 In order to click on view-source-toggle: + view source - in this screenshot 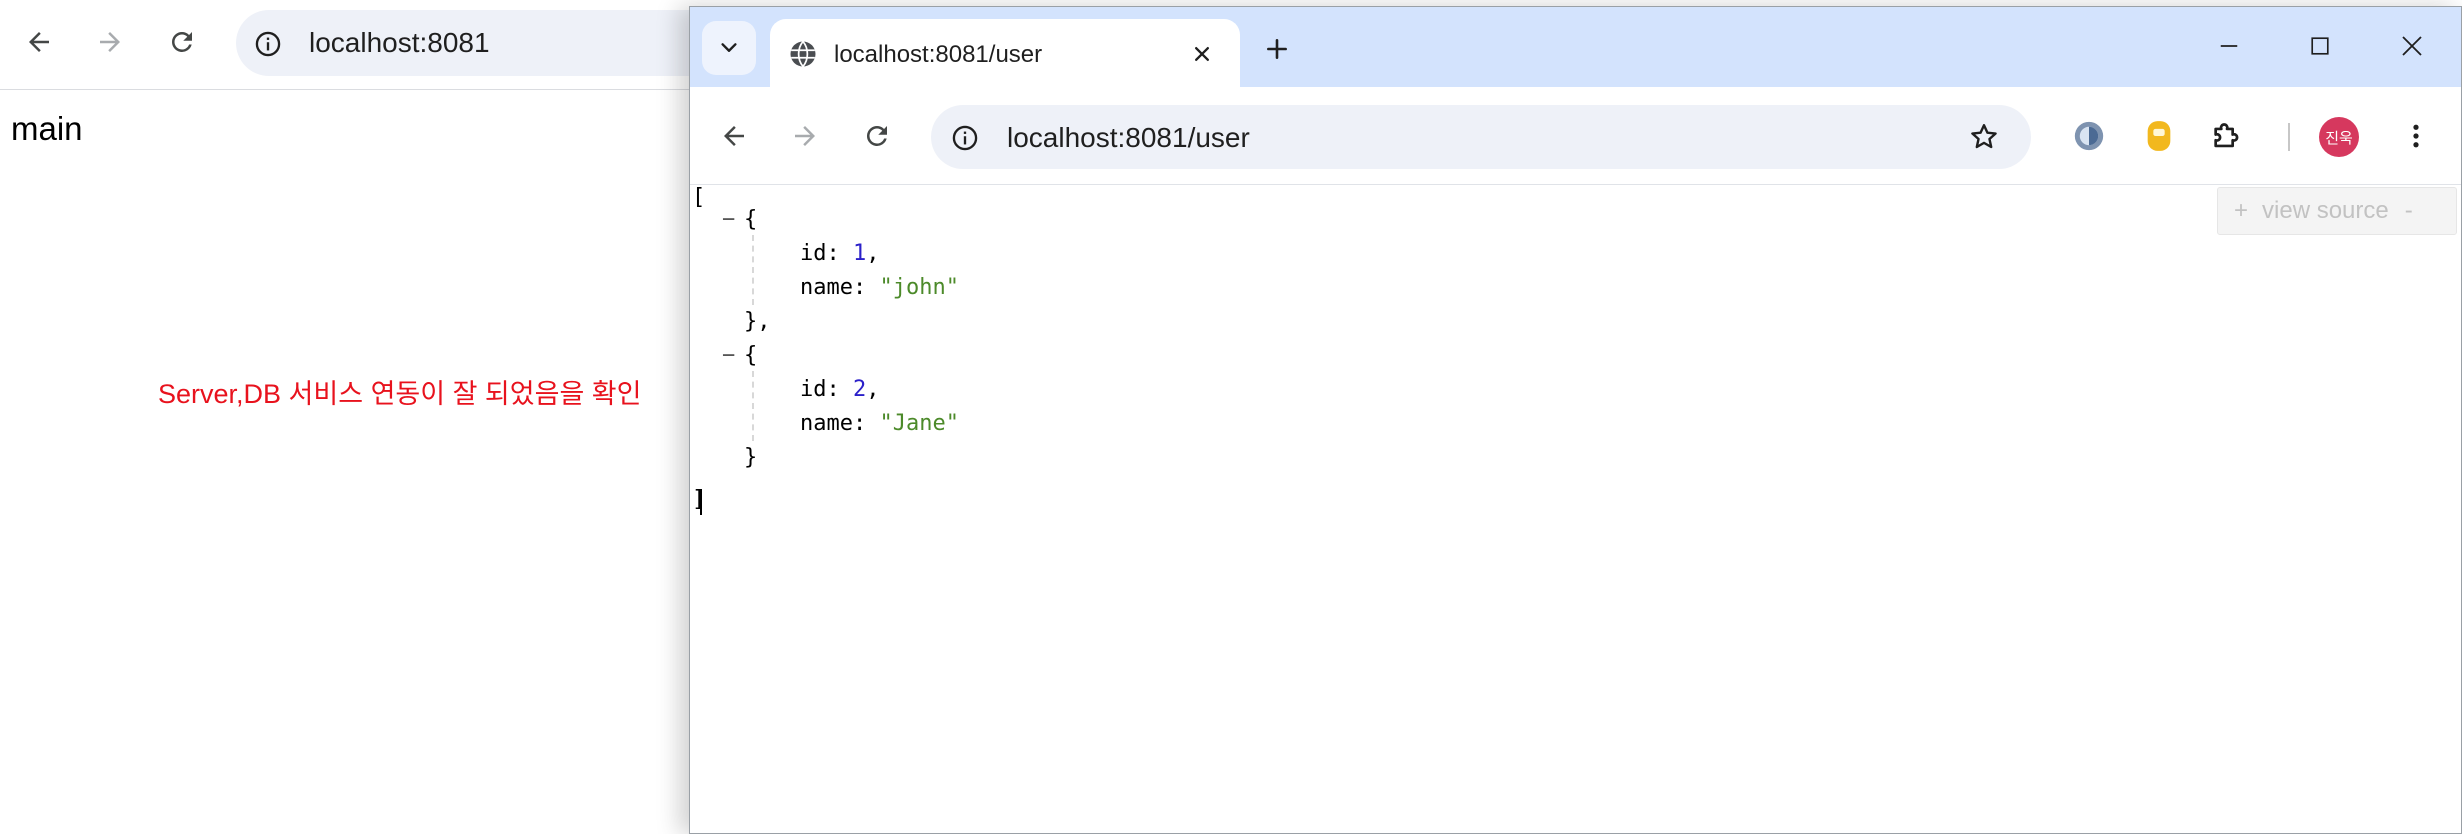, I will do `click(2337, 211)`.